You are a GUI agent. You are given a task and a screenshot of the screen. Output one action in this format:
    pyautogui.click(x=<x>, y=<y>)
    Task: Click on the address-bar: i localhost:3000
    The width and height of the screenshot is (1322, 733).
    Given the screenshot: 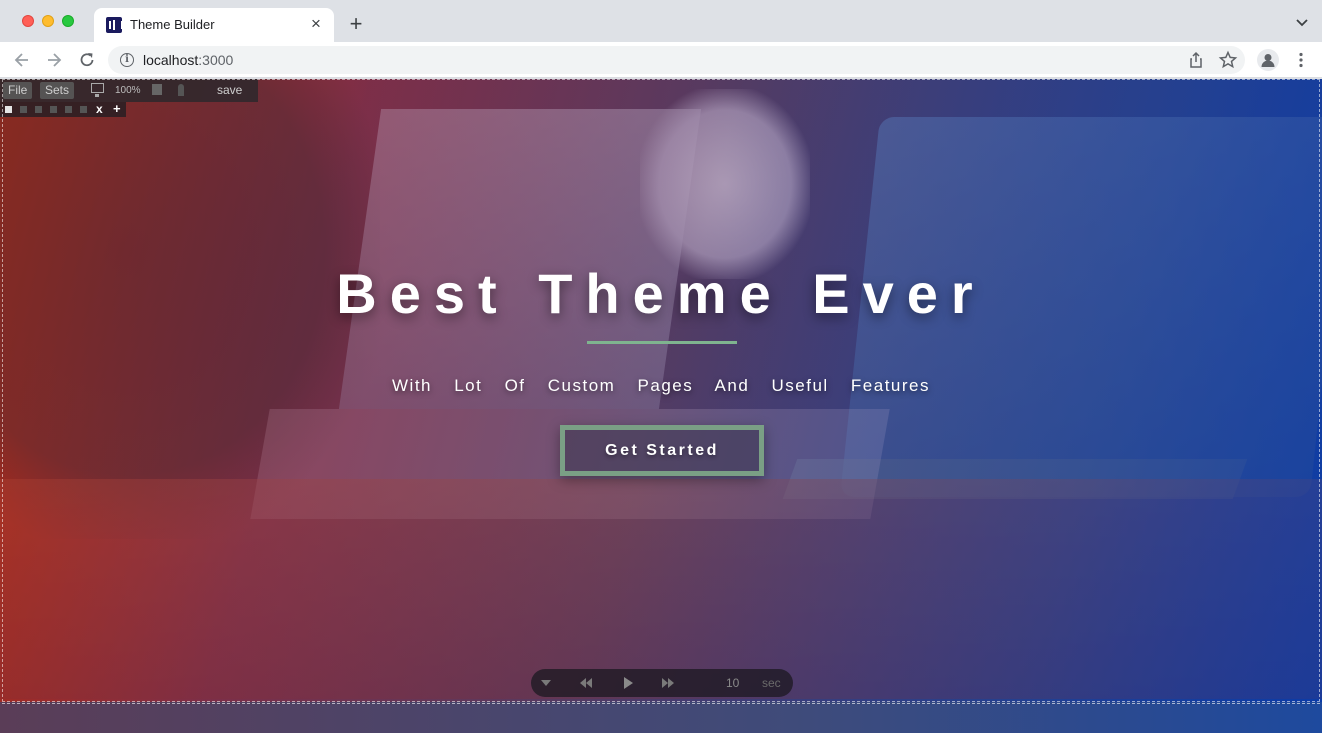 What is the action you would take?
    pyautogui.click(x=676, y=60)
    